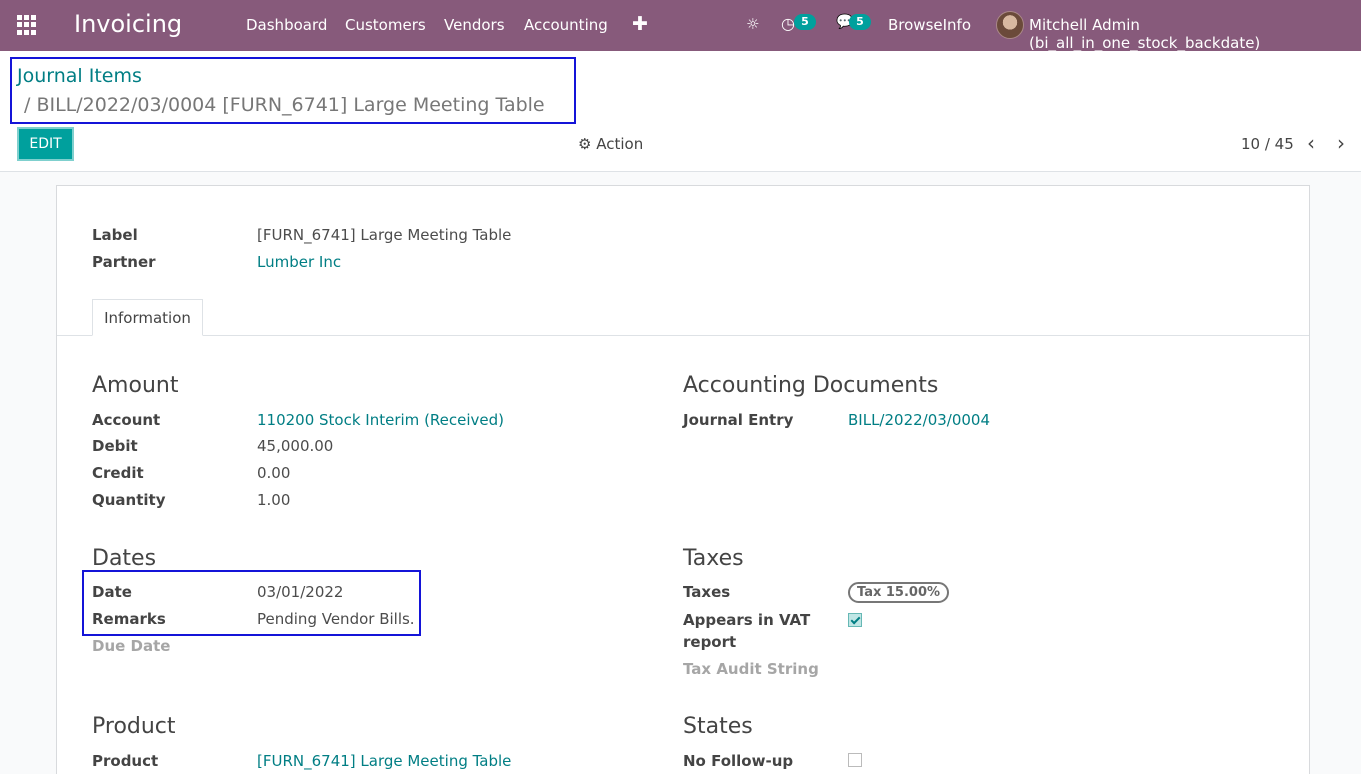  I want to click on activity-count-badge: 5, so click(805, 22).